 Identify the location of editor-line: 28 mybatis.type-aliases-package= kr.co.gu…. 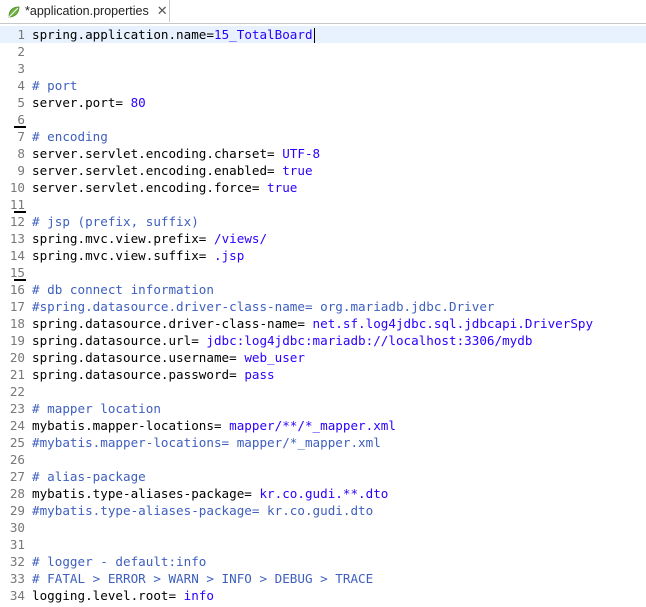
(323, 493).